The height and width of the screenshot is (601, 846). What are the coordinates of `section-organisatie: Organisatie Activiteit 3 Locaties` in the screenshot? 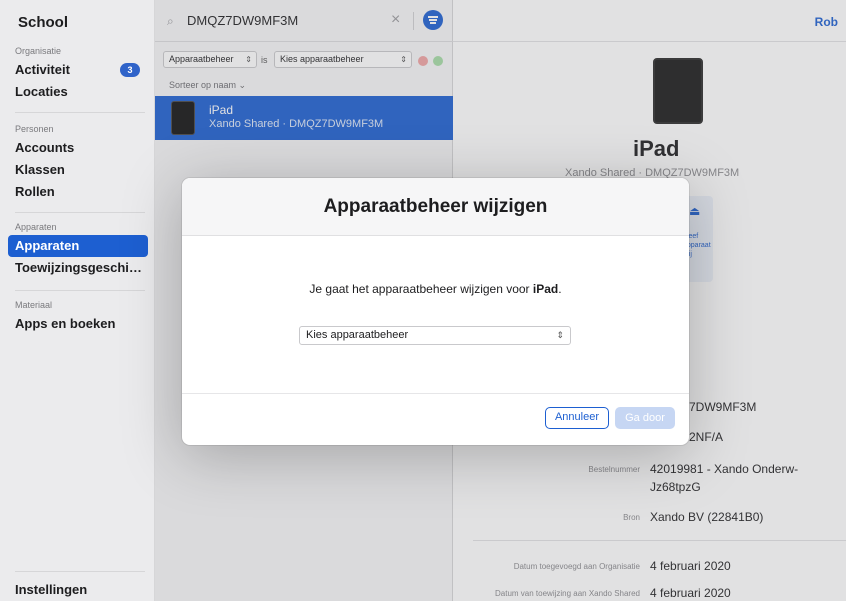 It's located at (77, 74).